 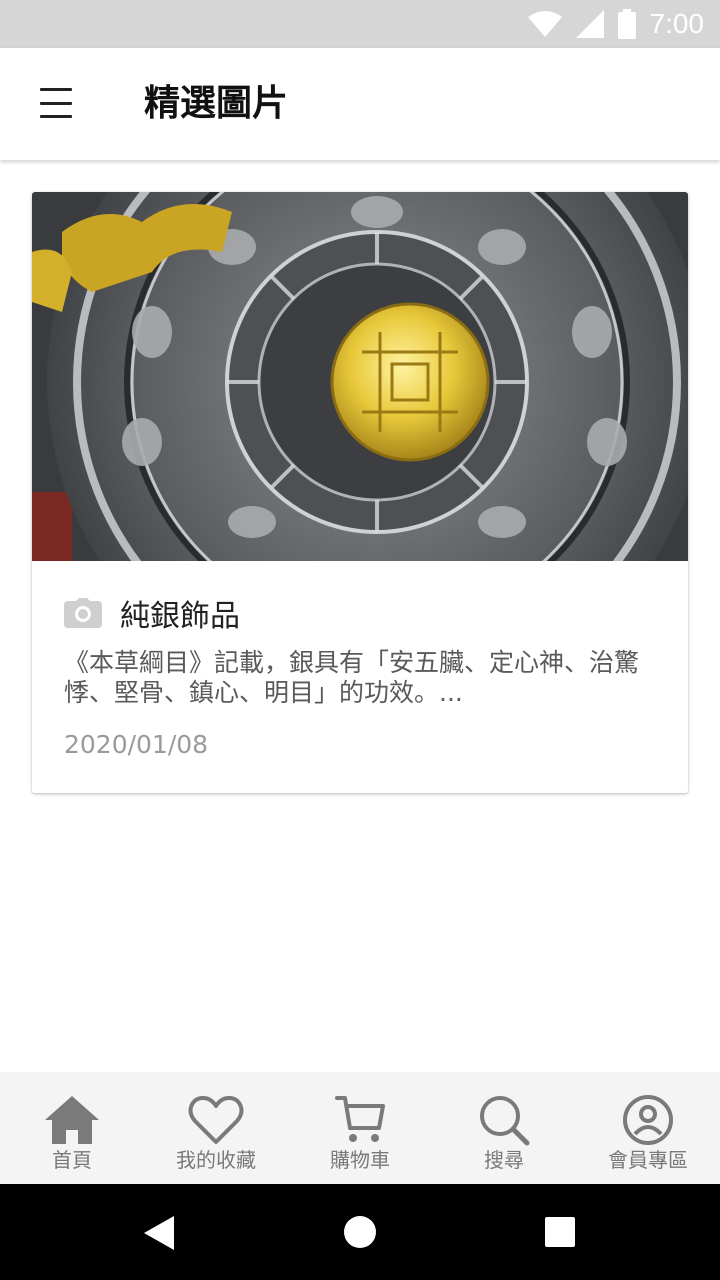 I want to click on cart-icon, so click(x=360, y=1119).